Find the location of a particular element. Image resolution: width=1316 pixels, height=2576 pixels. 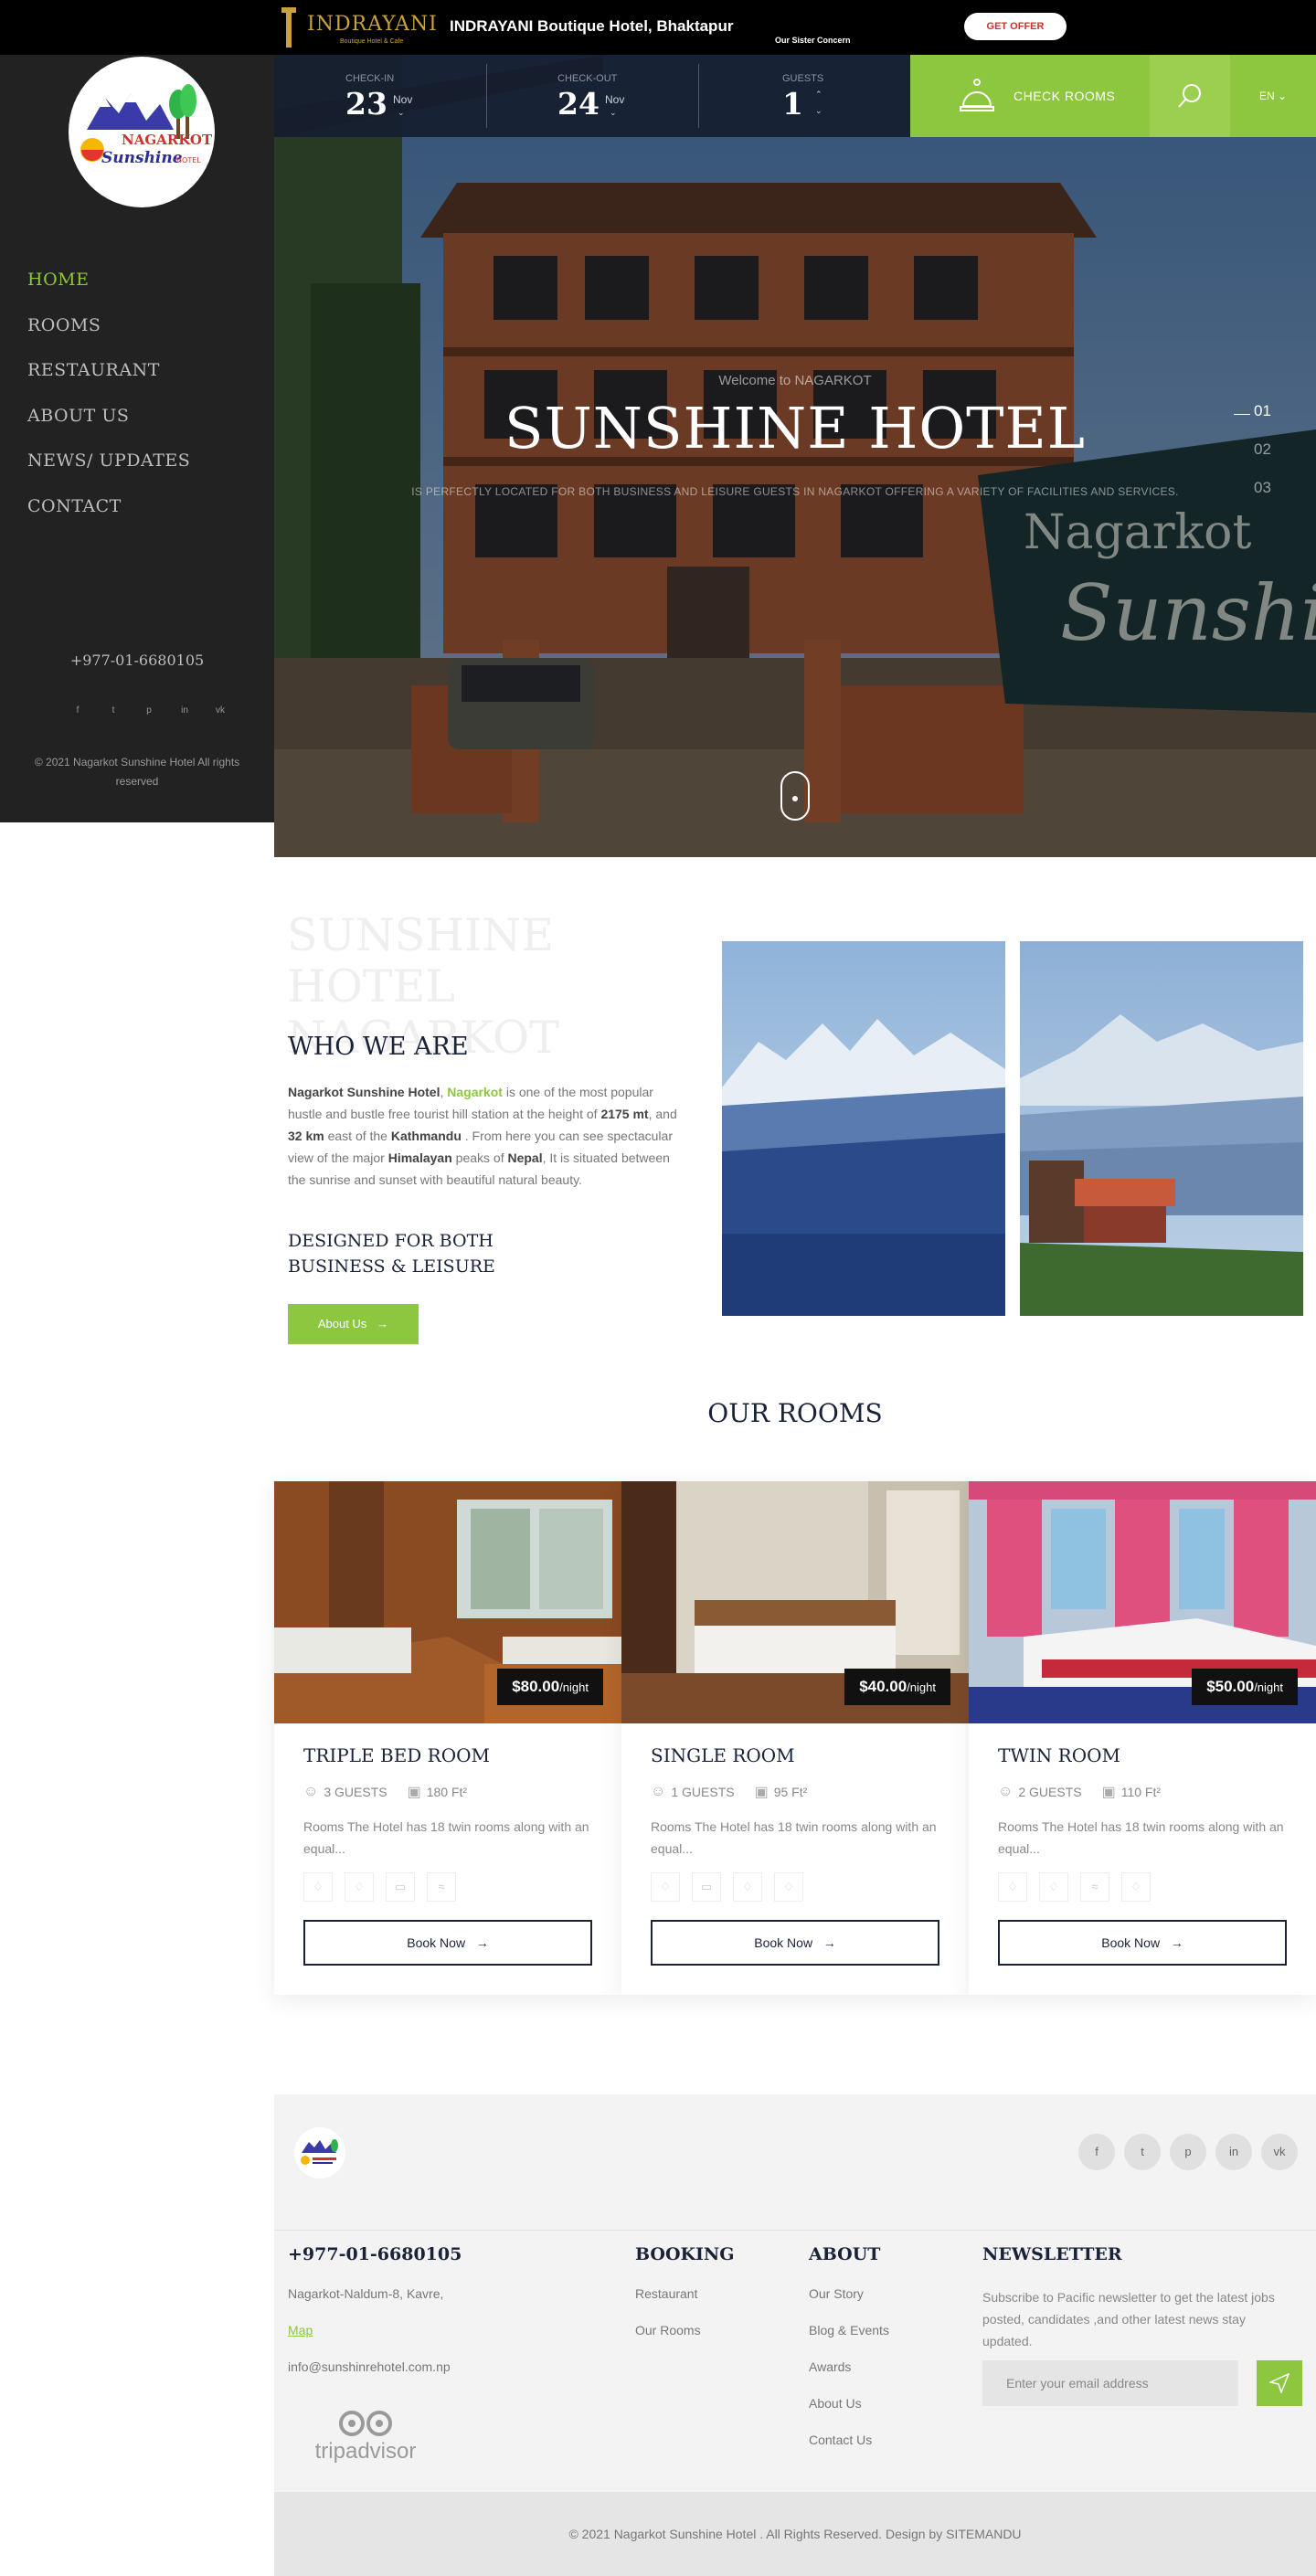

footer-phone: +977-01-6680105 is located at coordinates (375, 2254).